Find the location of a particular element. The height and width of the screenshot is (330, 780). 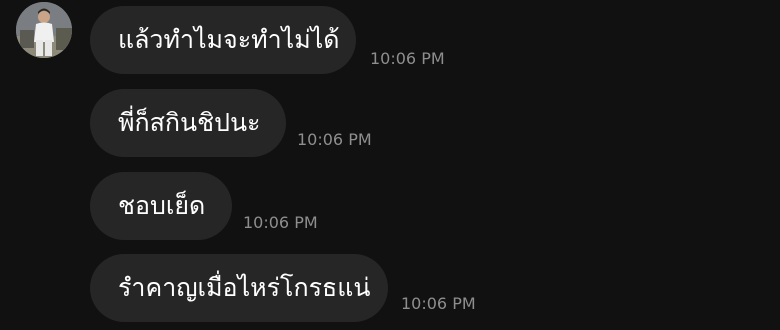

message-bubble: รำคาญเมื่อไหร่โกรธแน่ is located at coordinates (239, 288).